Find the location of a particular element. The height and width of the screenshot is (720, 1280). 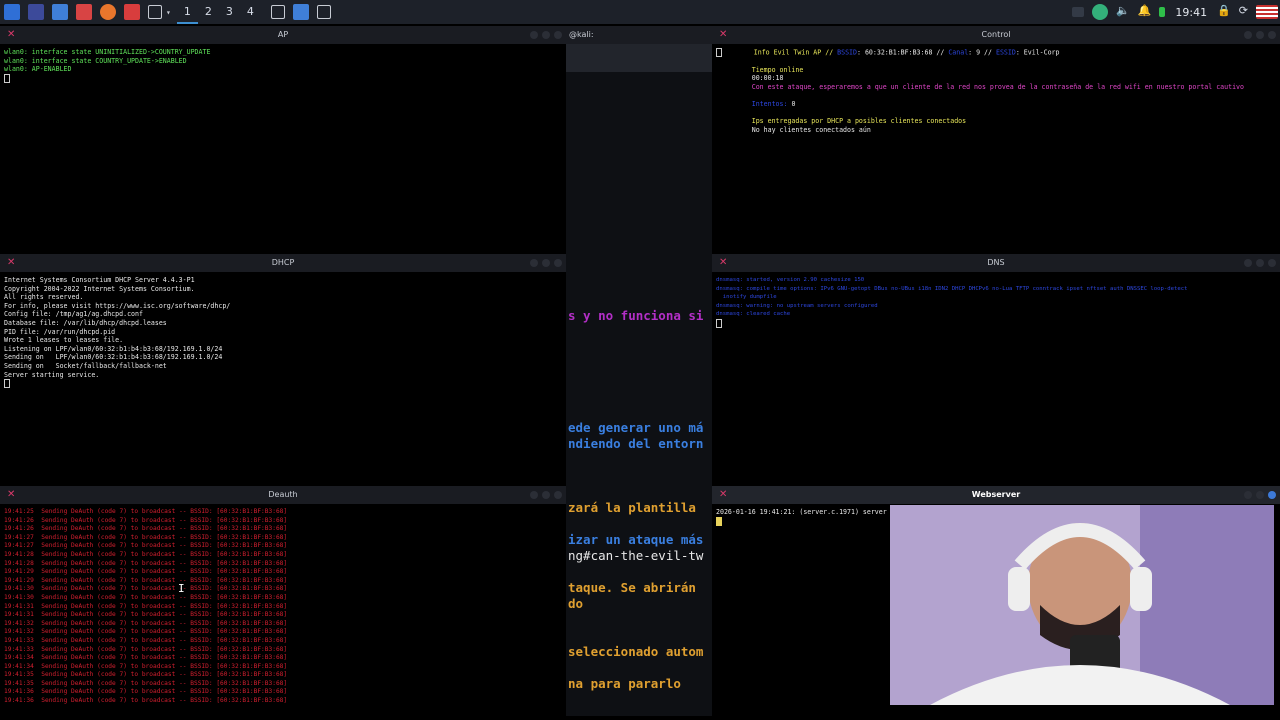

taskbar: ▾ 1 2 3 4 🔈 🔔 19:41 🔒 ⟳ is located at coordinates (640, 12).